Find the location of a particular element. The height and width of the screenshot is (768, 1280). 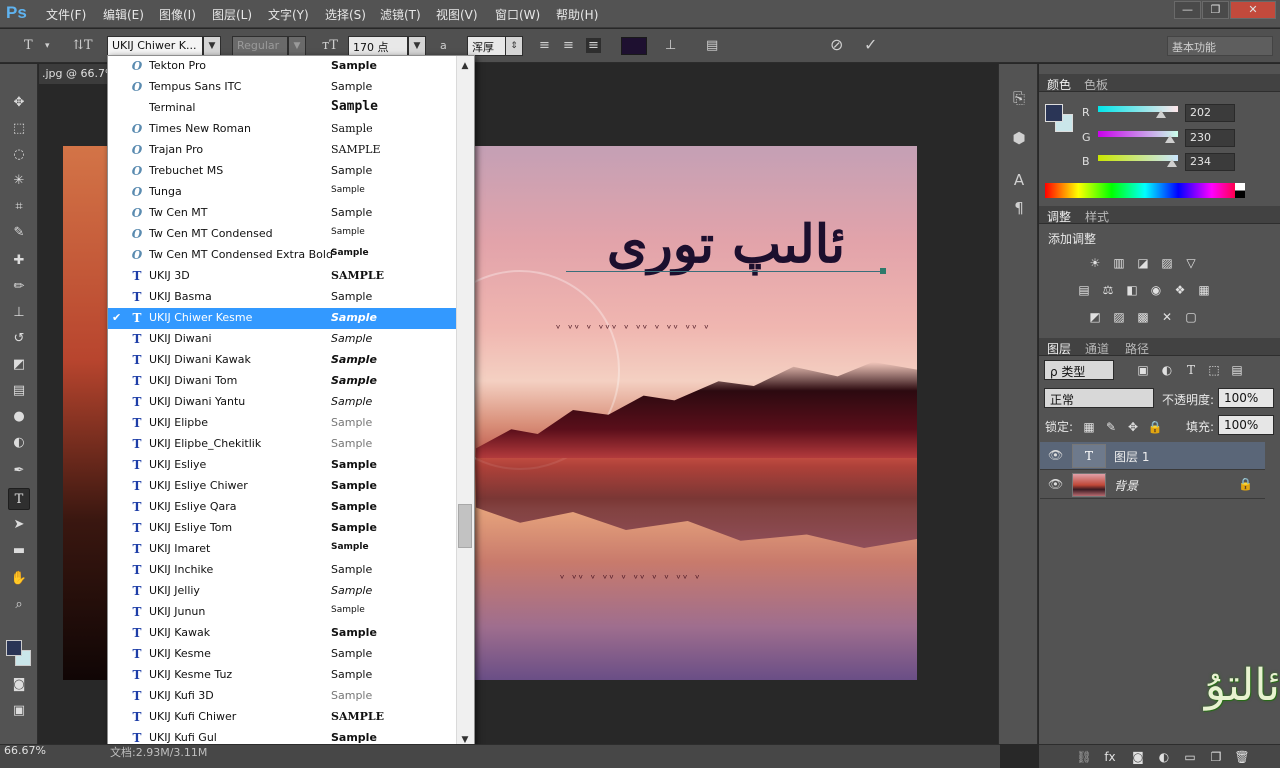

adjustment-icon: ◉ is located at coordinates (1156, 290).